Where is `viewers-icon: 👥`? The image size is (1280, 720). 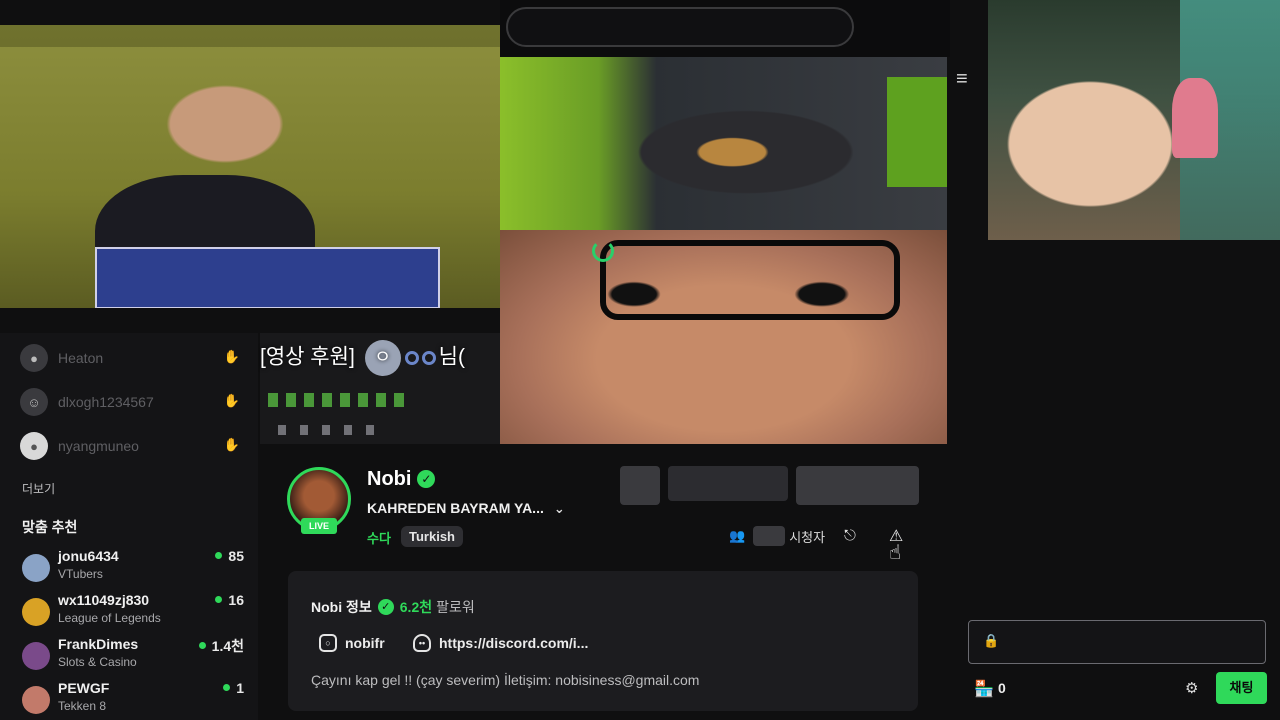
viewers-icon: 👥 is located at coordinates (737, 535).